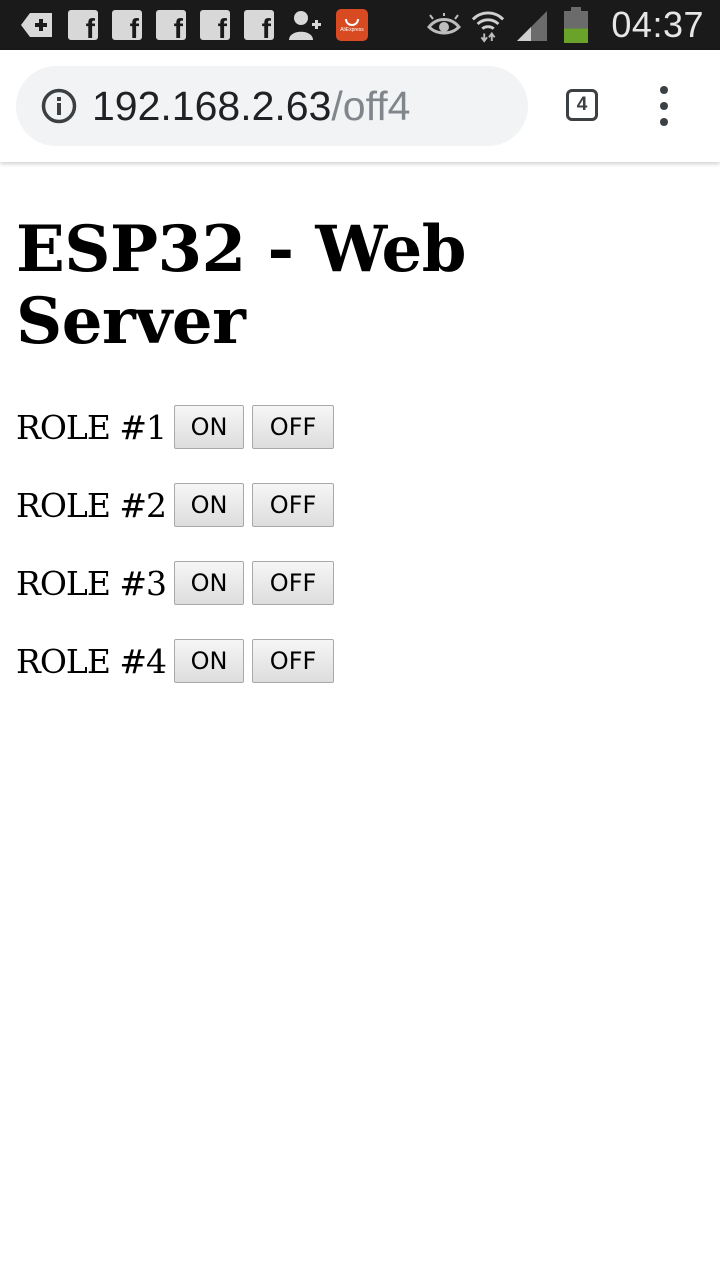 Image resolution: width=720 pixels, height=1280 pixels. Describe the element at coordinates (293, 583) in the screenshot. I see `role-3-off-button: OFF` at that location.